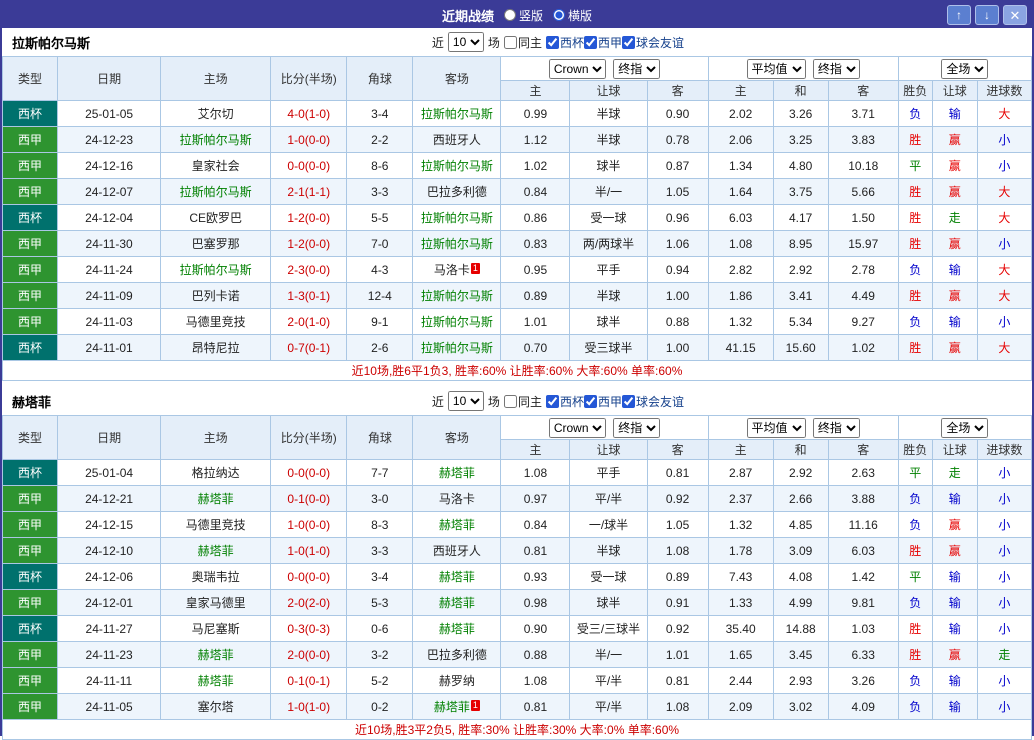 Image resolution: width=1034 pixels, height=740 pixels. I want to click on liga-filter-label: 西甲, so click(609, 42).